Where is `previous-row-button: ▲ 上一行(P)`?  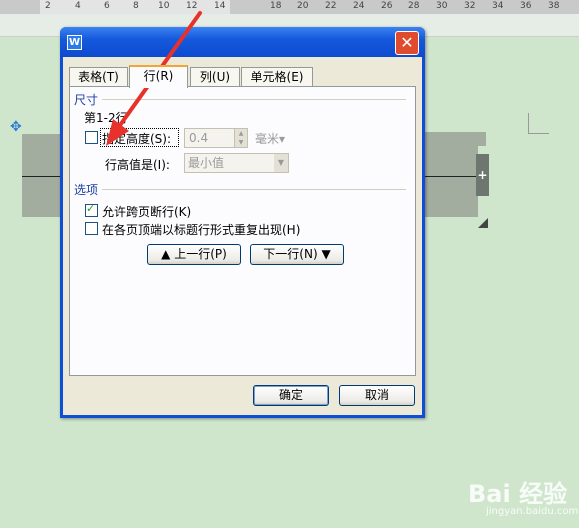 previous-row-button: ▲ 上一行(P) is located at coordinates (194, 254).